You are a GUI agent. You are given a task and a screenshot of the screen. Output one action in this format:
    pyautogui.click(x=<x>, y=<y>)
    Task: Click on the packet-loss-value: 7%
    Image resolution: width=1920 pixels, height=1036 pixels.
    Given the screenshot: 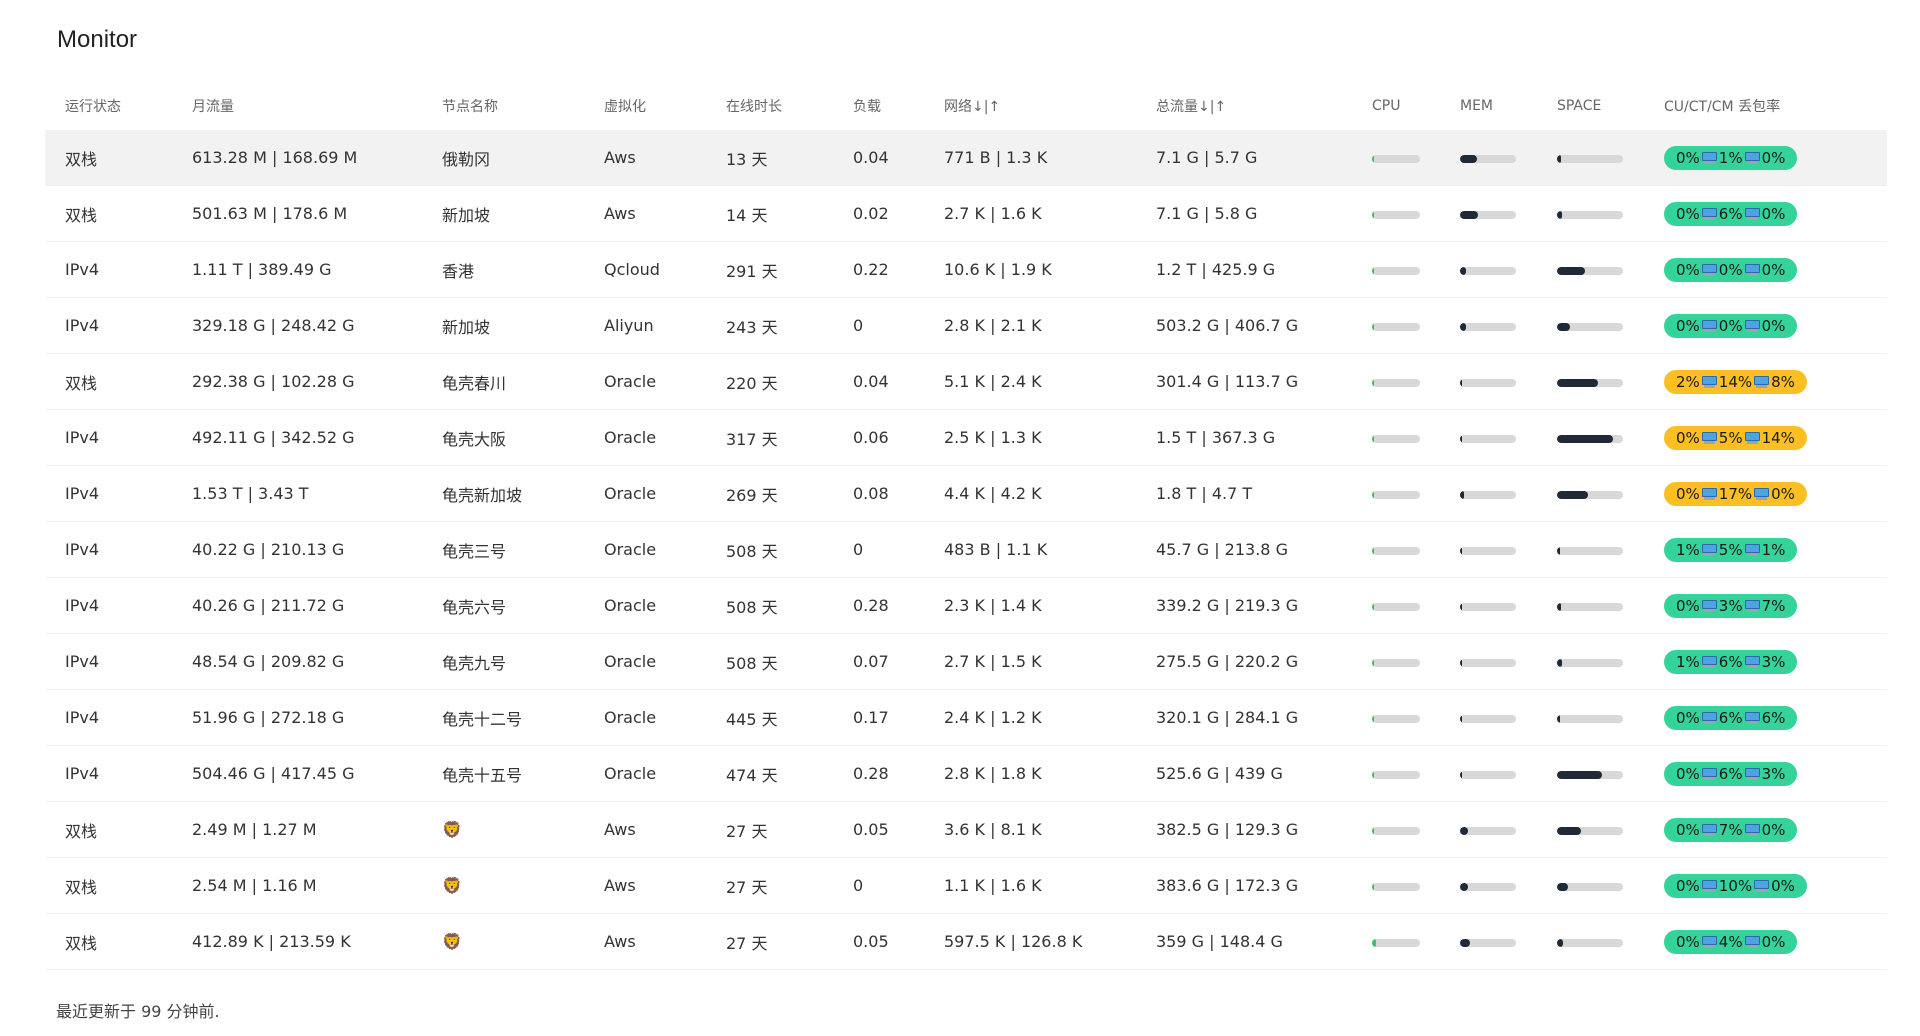 What is the action you would take?
    pyautogui.click(x=1730, y=829)
    